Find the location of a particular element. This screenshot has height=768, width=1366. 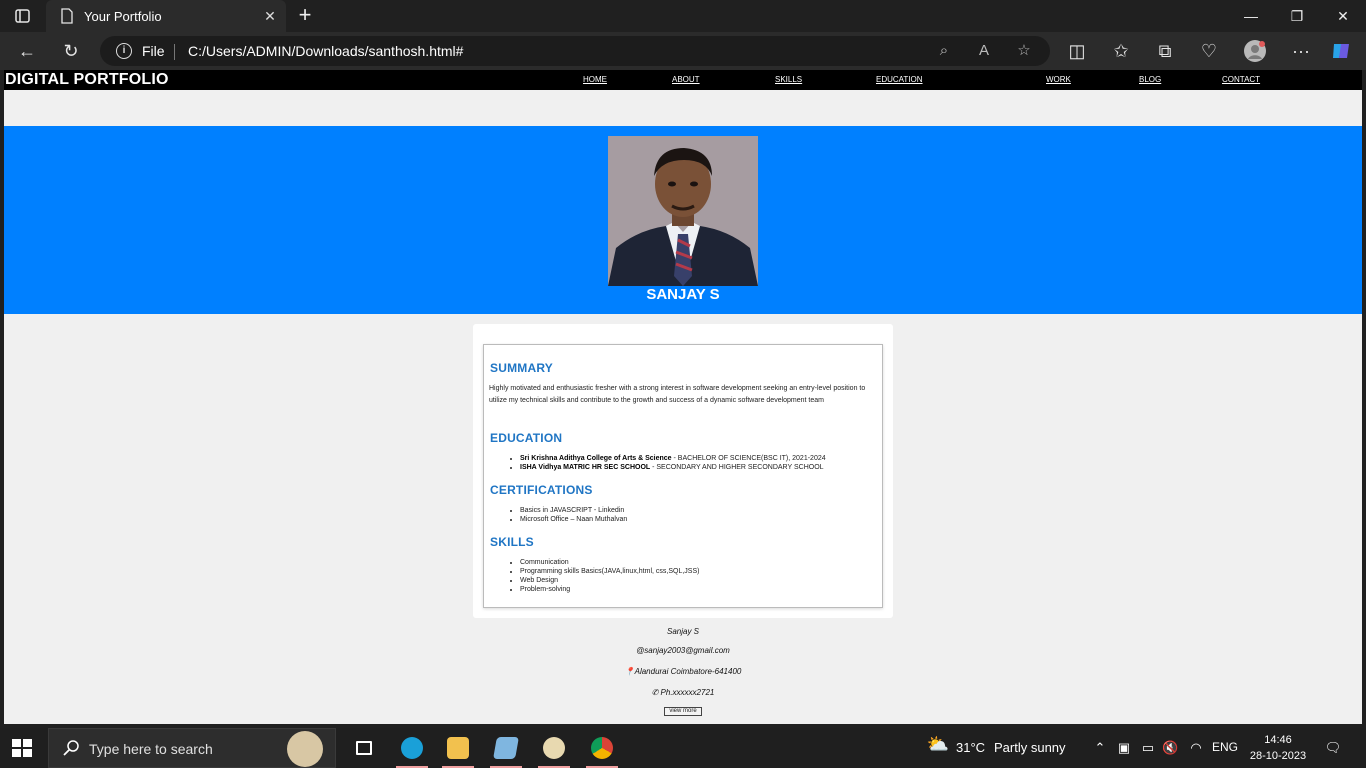

nav-contact-link: CONTACT is located at coordinates (1241, 79).